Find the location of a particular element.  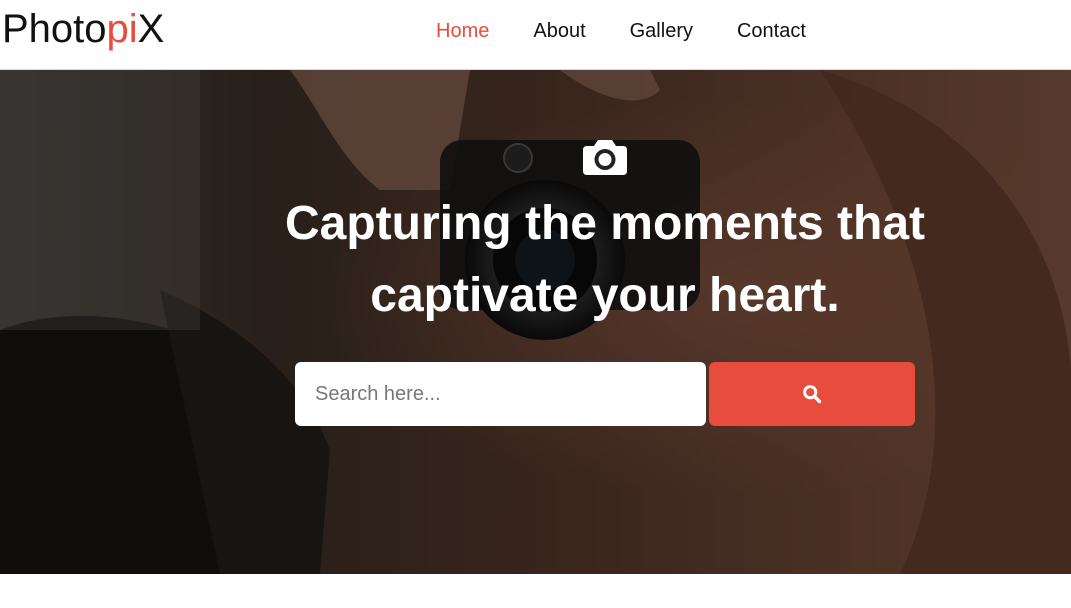

search-input is located at coordinates (500, 394).